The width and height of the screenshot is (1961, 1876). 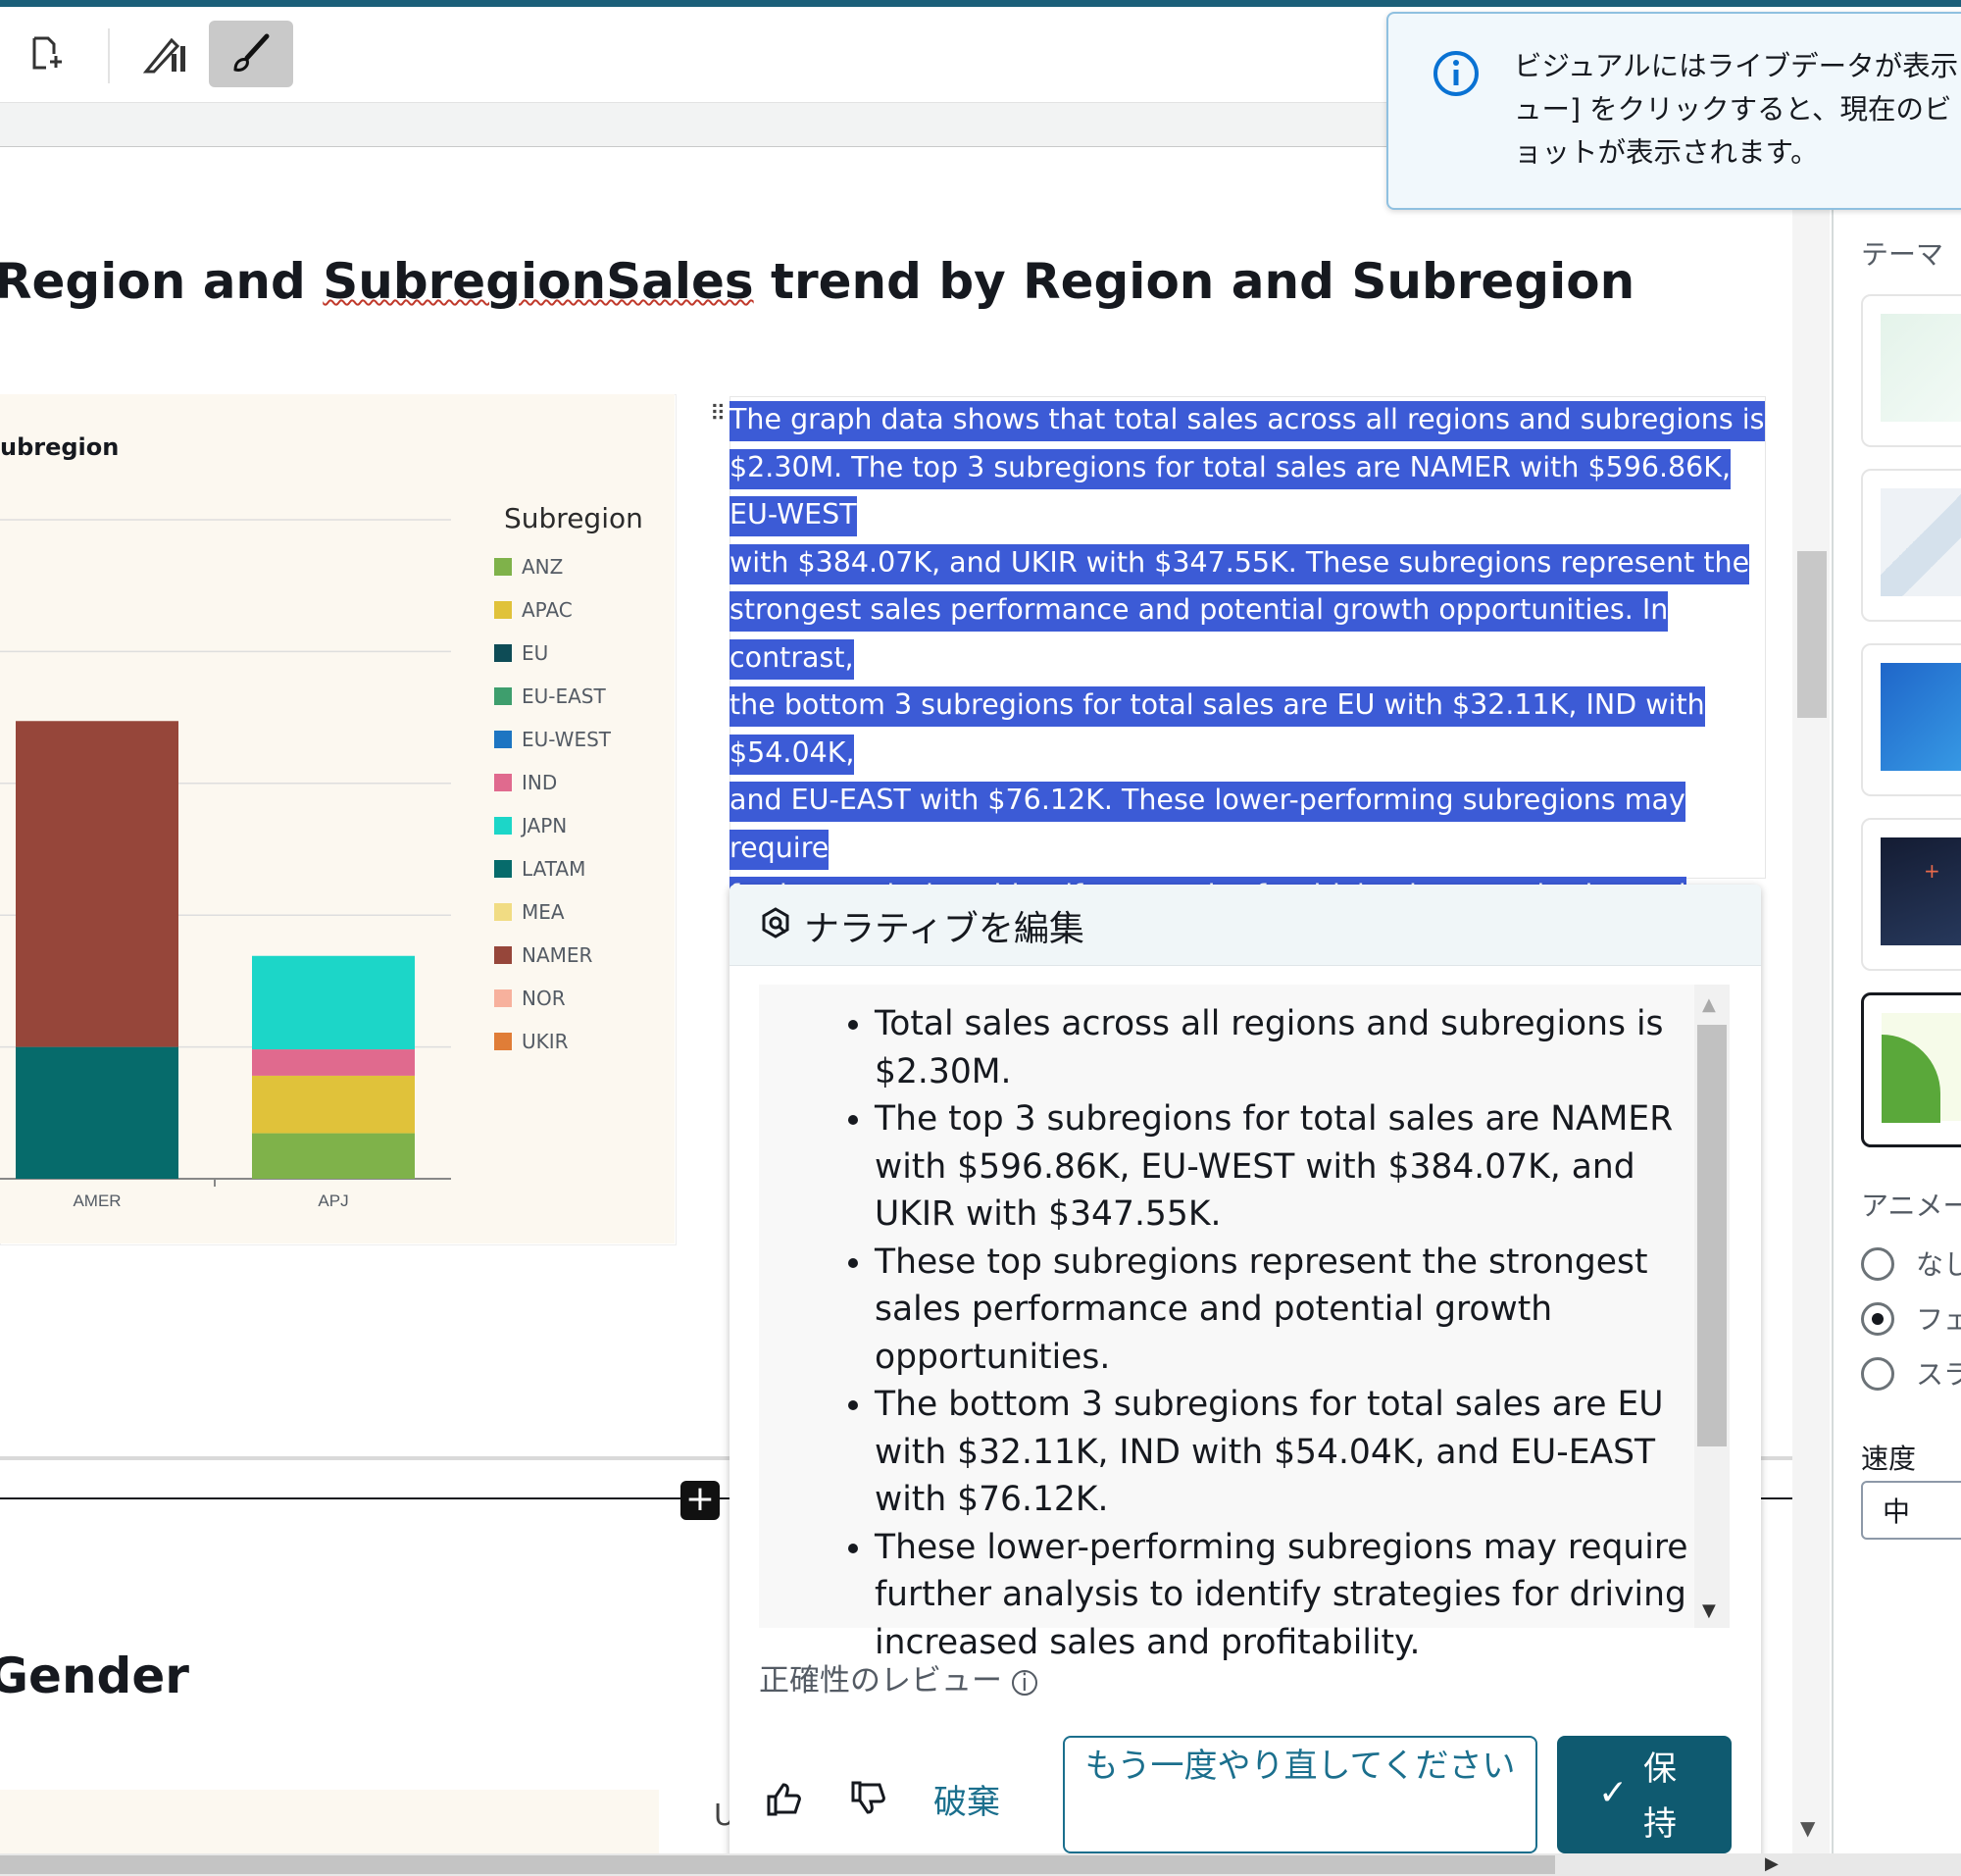 I want to click on legend-title: Subregion, so click(x=573, y=518).